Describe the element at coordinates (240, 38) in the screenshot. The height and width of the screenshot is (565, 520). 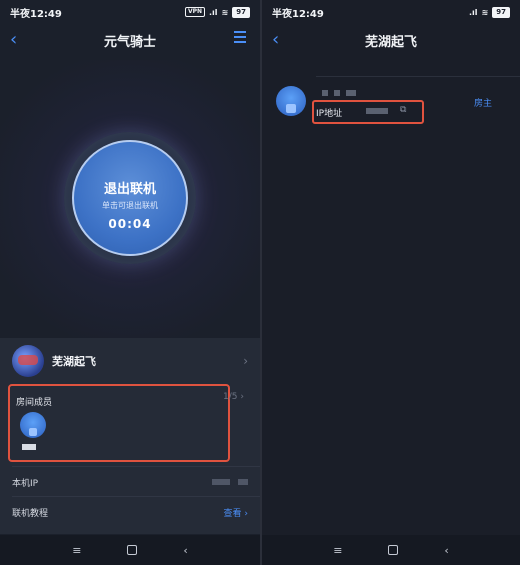
I see `menu-icon` at that location.